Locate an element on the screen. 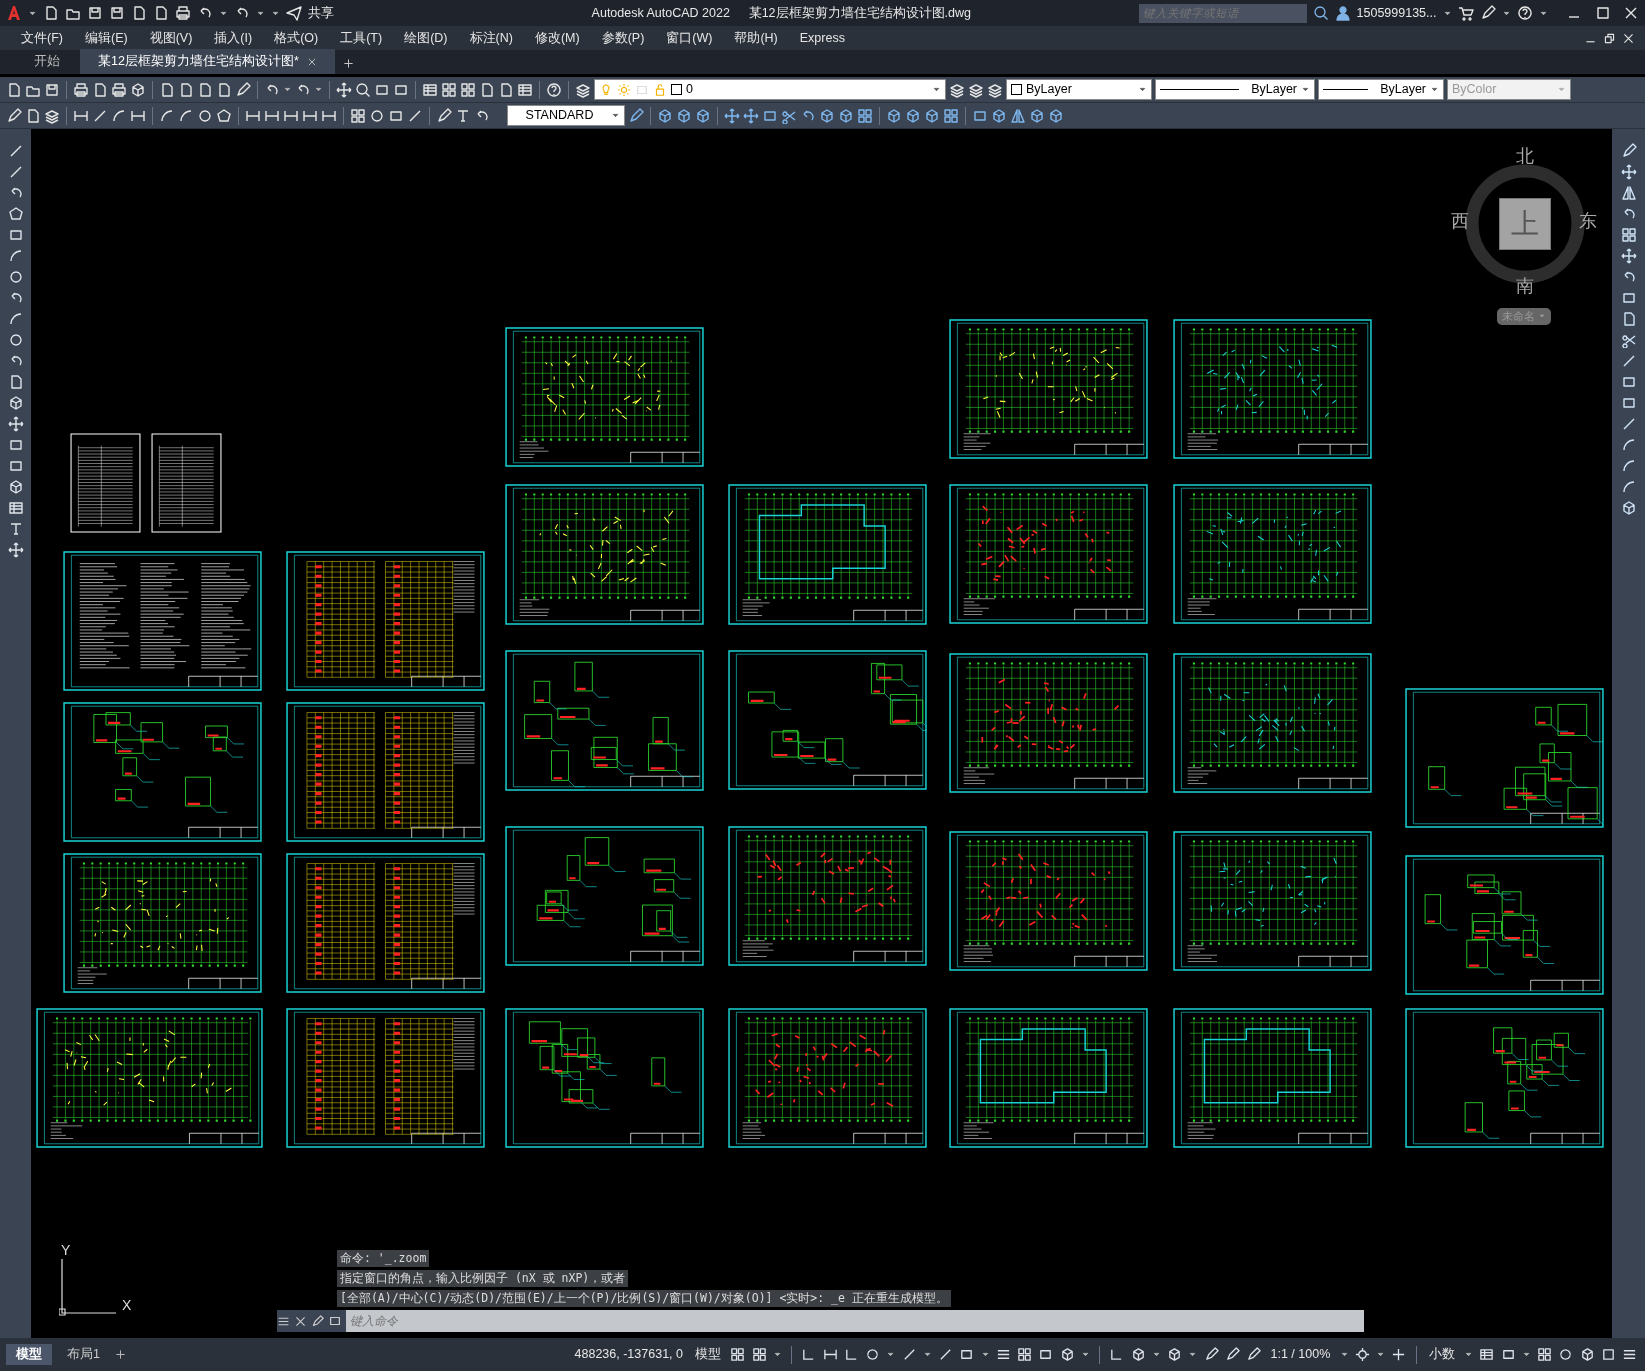 The width and height of the screenshot is (1645, 1371). user-icon is located at coordinates (1342, 13).